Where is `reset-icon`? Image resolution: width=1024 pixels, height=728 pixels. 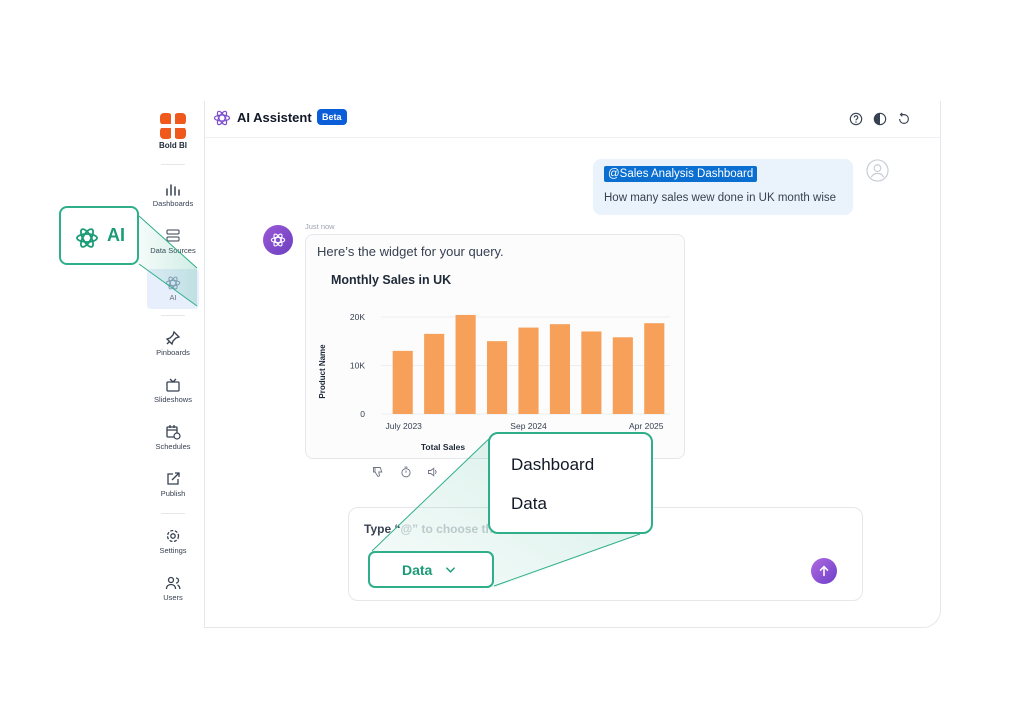
reset-icon is located at coordinates (904, 119).